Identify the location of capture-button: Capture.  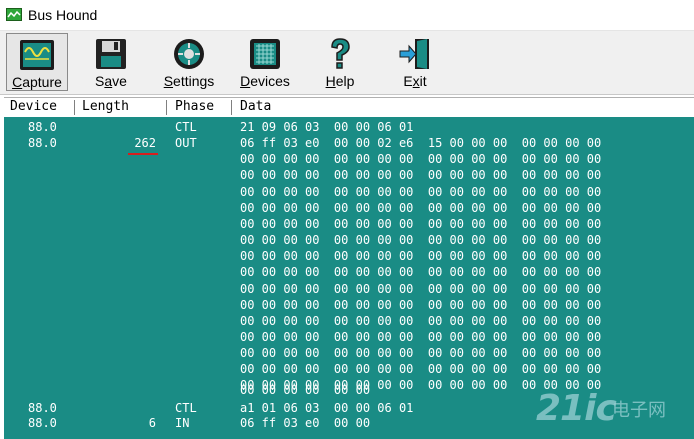
(37, 62).